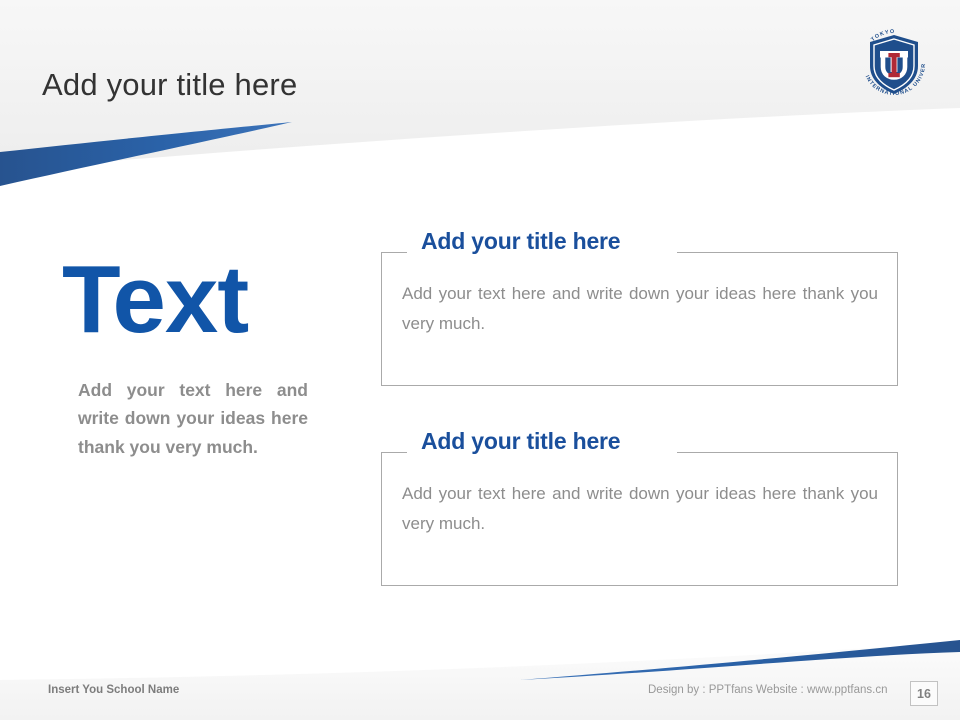 Image resolution: width=960 pixels, height=720 pixels. What do you see at coordinates (888, 57) in the screenshot?
I see `university-shield-icon: TOKYO INTERNATIONAL UNIVERSITY` at bounding box center [888, 57].